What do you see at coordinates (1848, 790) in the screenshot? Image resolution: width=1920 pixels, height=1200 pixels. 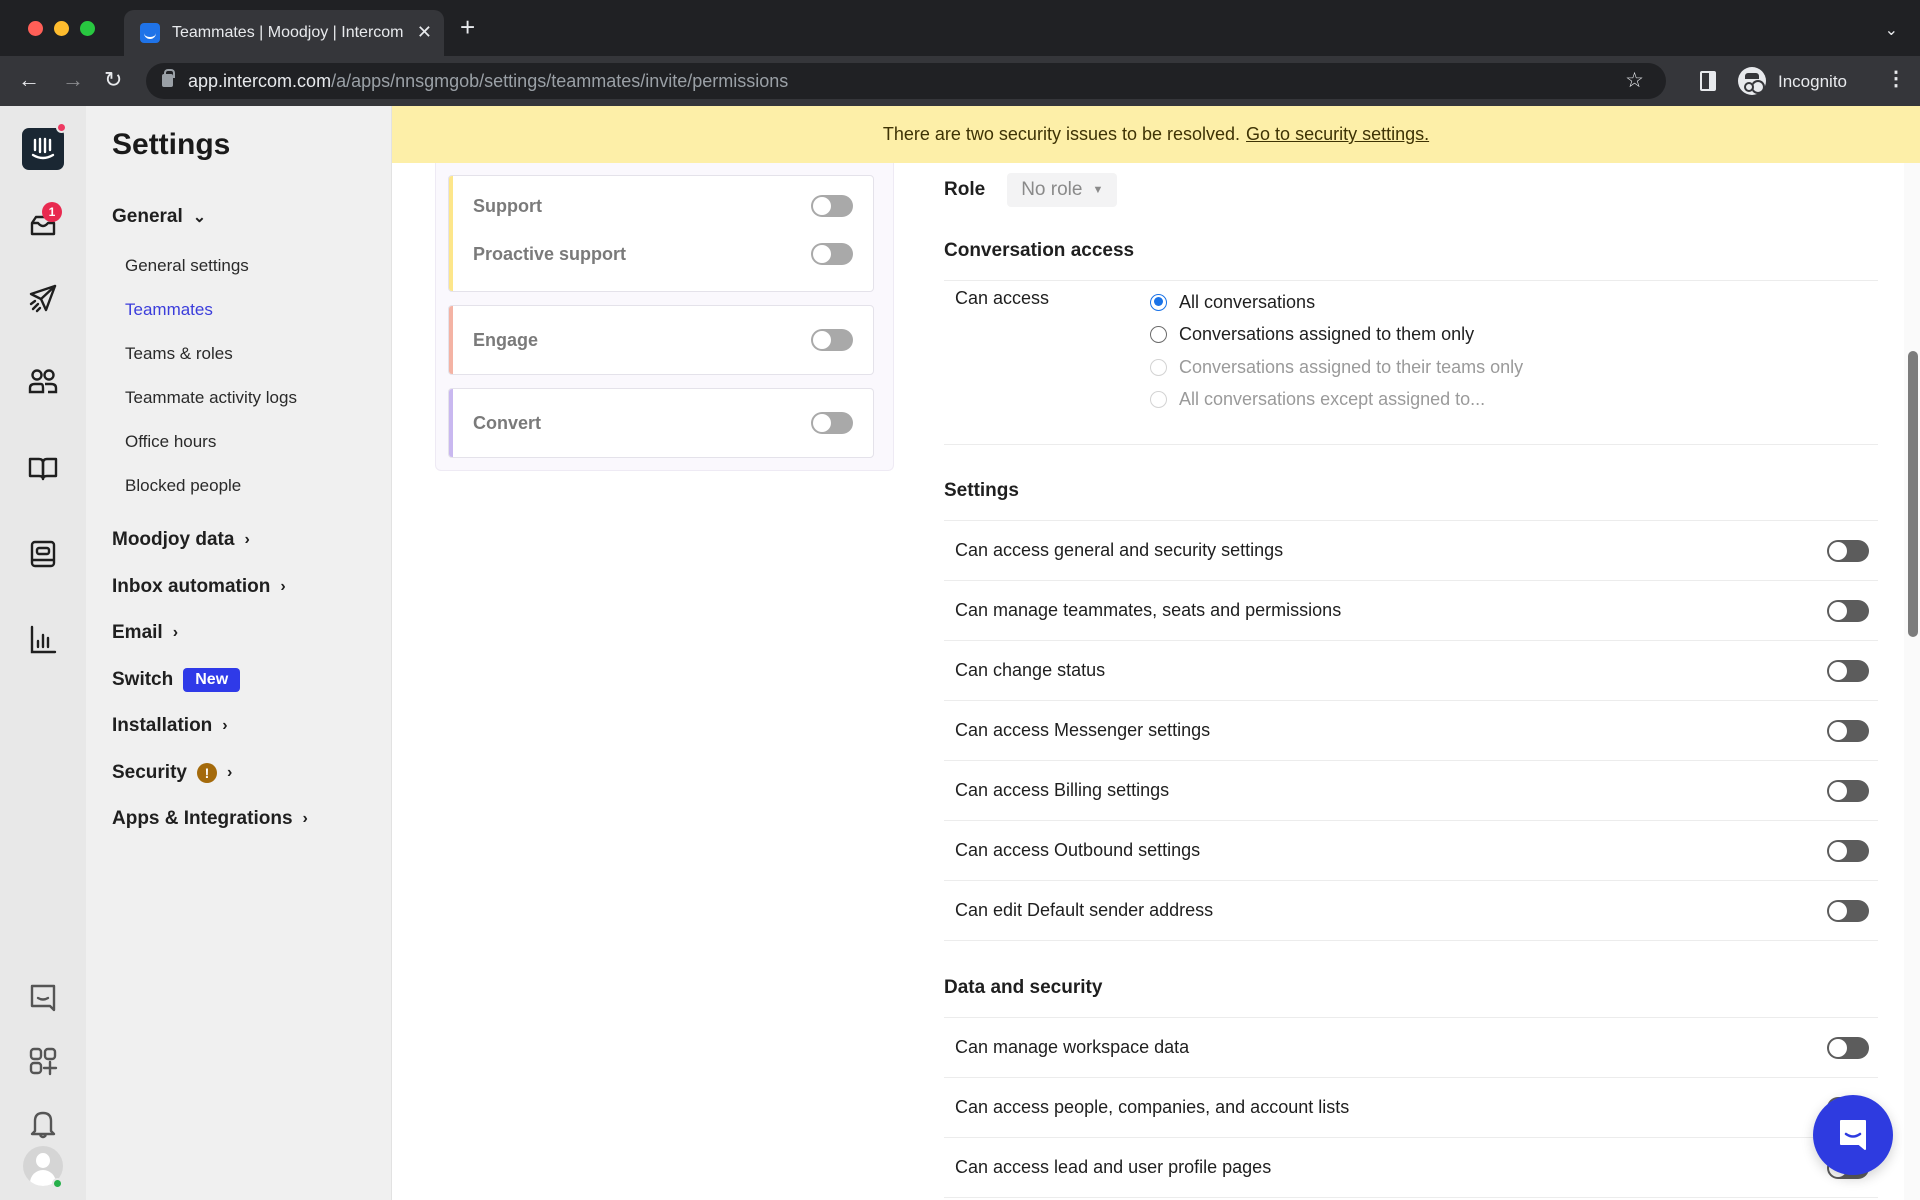 I see `billing-settings-toggle` at bounding box center [1848, 790].